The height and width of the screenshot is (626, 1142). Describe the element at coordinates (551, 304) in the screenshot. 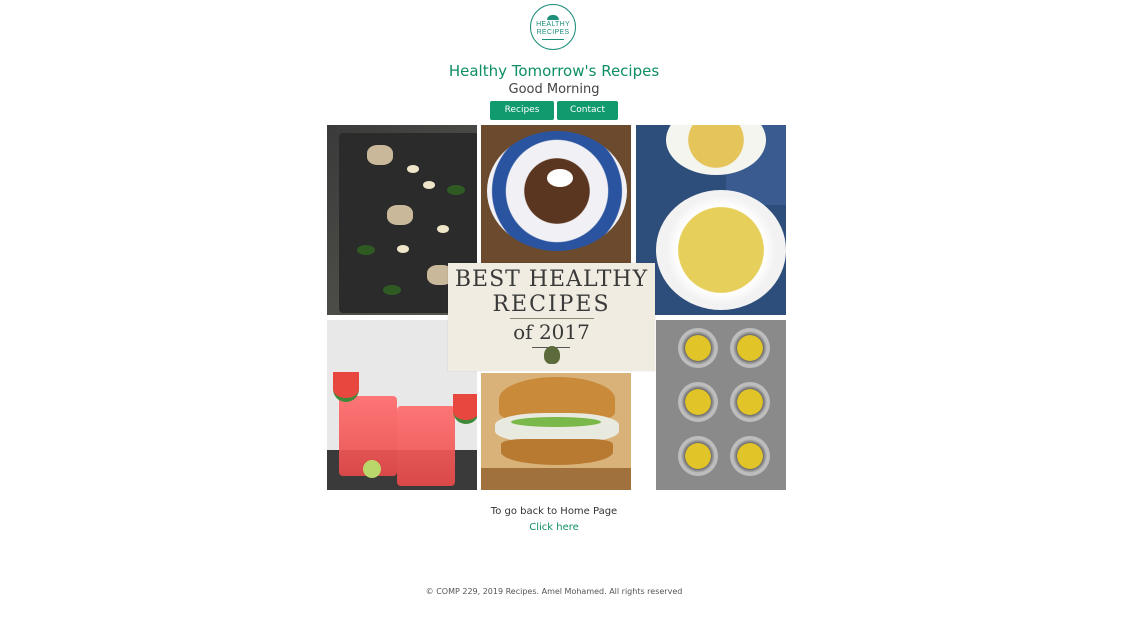

I see `banner-line2: RECIPES` at that location.